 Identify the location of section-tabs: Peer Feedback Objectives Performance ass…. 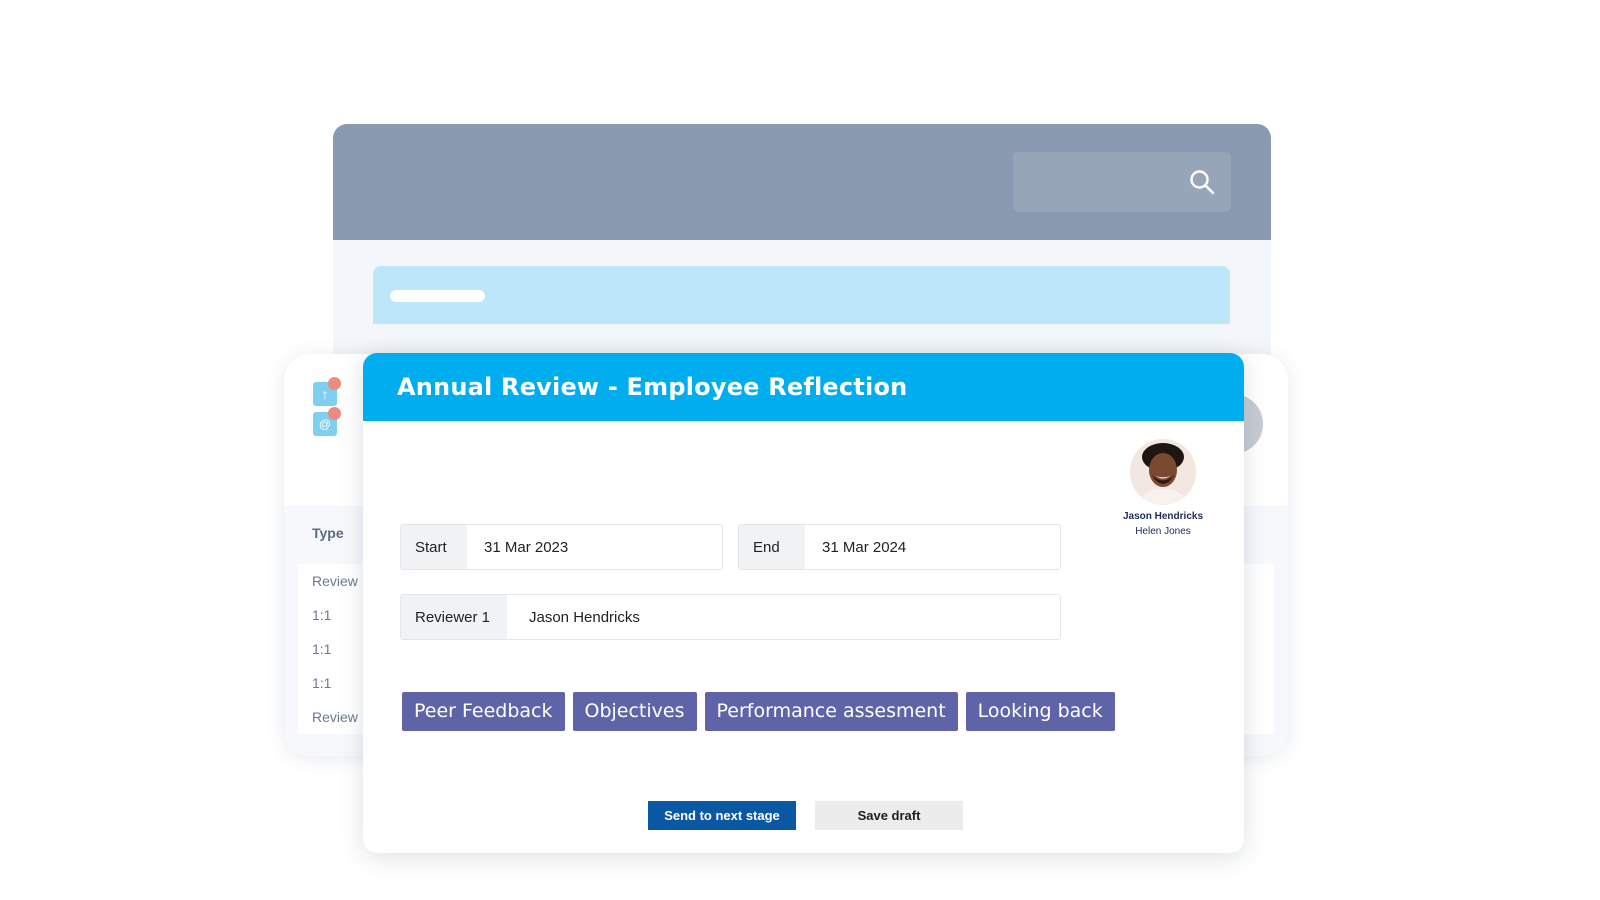
(758, 711).